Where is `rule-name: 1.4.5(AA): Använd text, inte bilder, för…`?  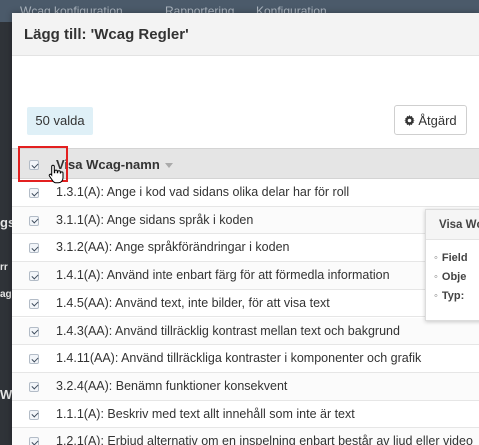 rule-name: 1.4.5(AA): Använd text, inte bilder, för… is located at coordinates (193, 302).